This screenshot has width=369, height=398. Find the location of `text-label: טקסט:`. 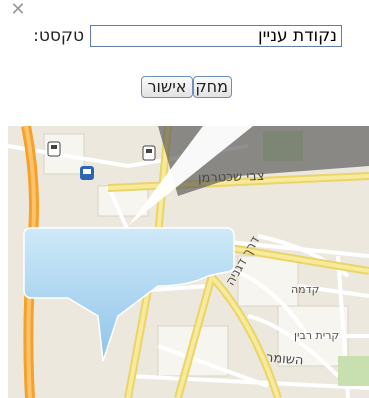

text-label: טקסט: is located at coordinates (58, 36).